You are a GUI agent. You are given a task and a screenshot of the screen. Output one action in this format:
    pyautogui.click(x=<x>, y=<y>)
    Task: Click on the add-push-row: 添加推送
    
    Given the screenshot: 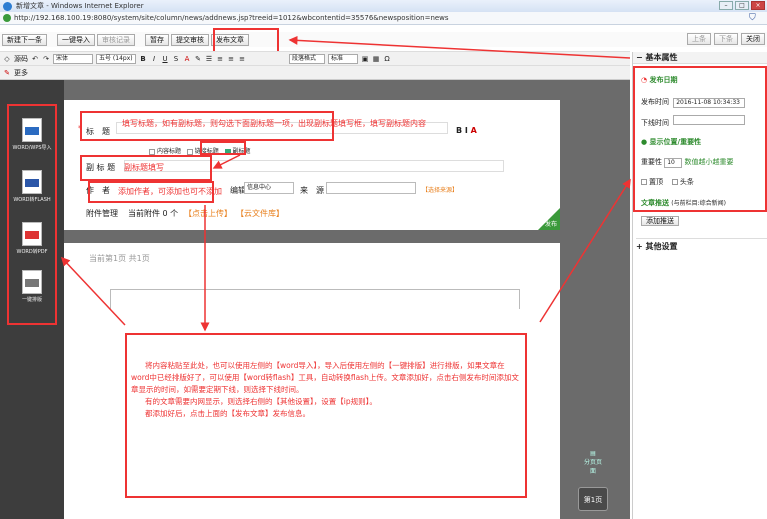 What is the action you would take?
    pyautogui.click(x=660, y=221)
    